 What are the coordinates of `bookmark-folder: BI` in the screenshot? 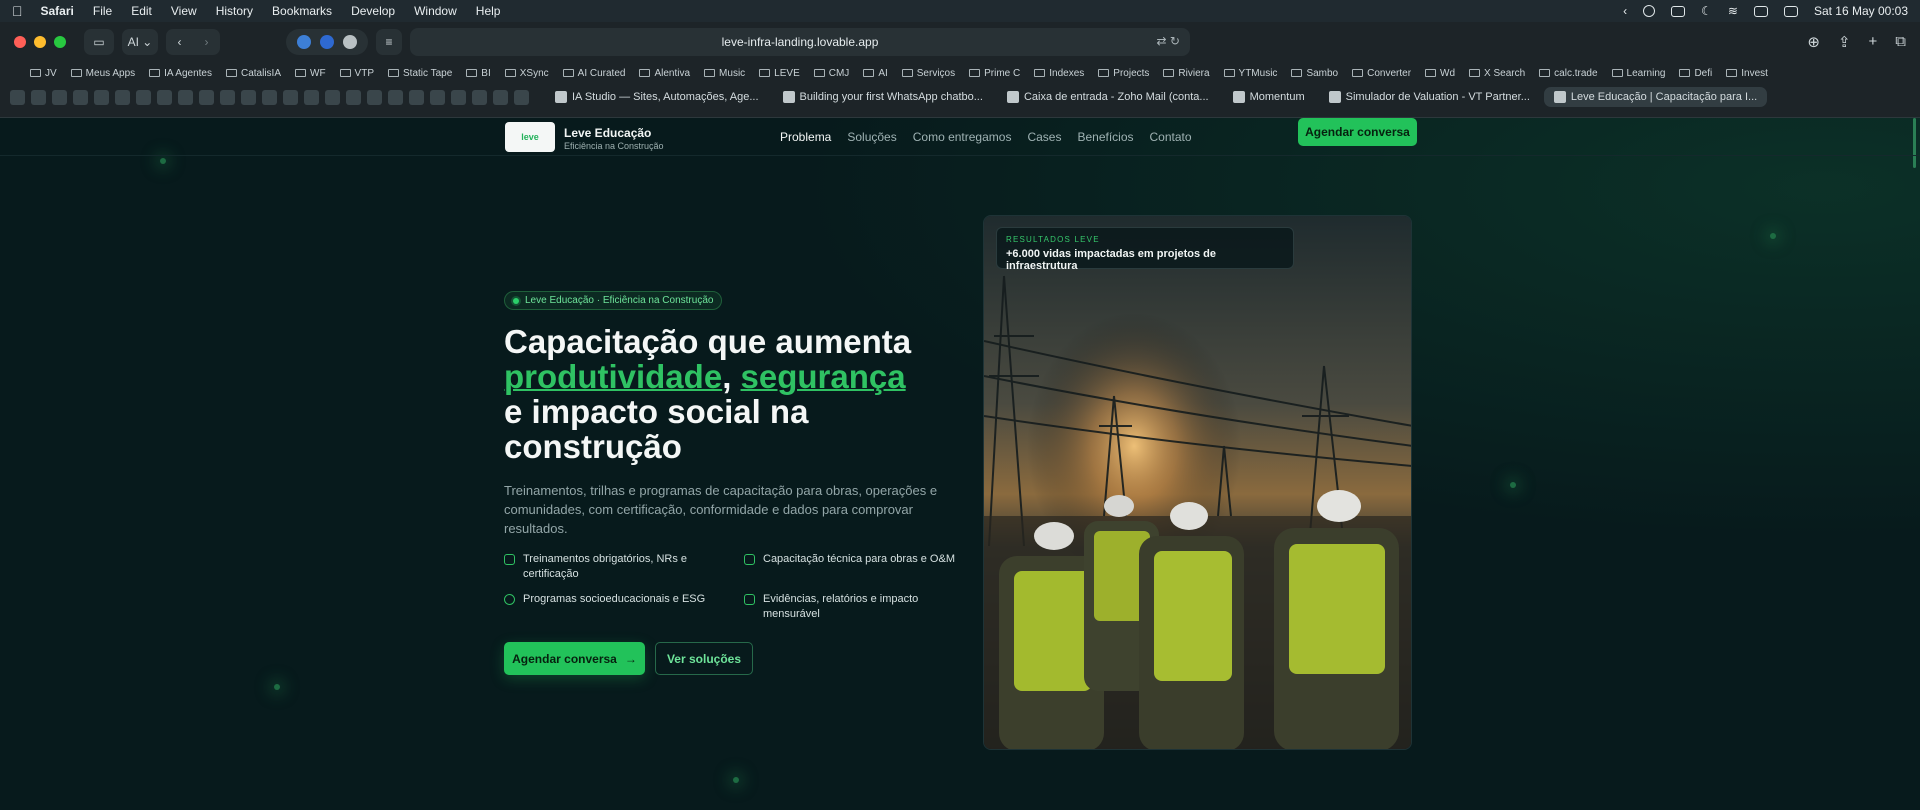 It's located at (478, 73).